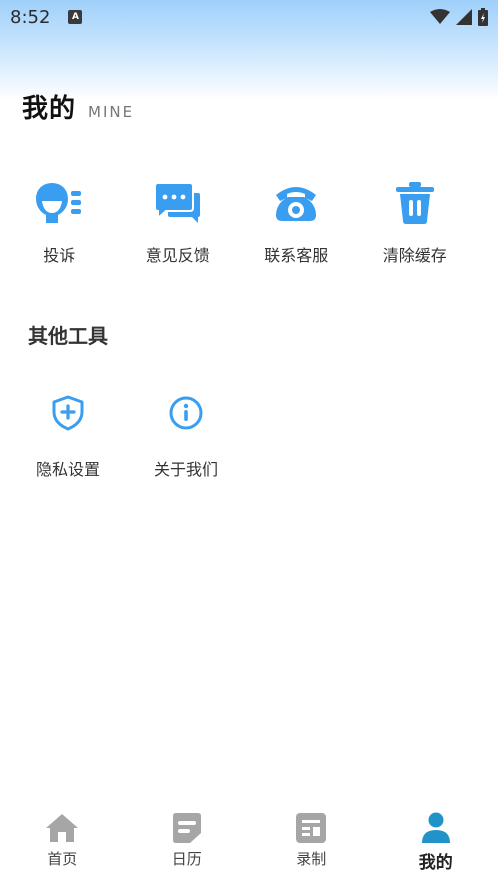 The image size is (498, 885). I want to click on privacy-settings-button: 隐私设置, so click(68, 434).